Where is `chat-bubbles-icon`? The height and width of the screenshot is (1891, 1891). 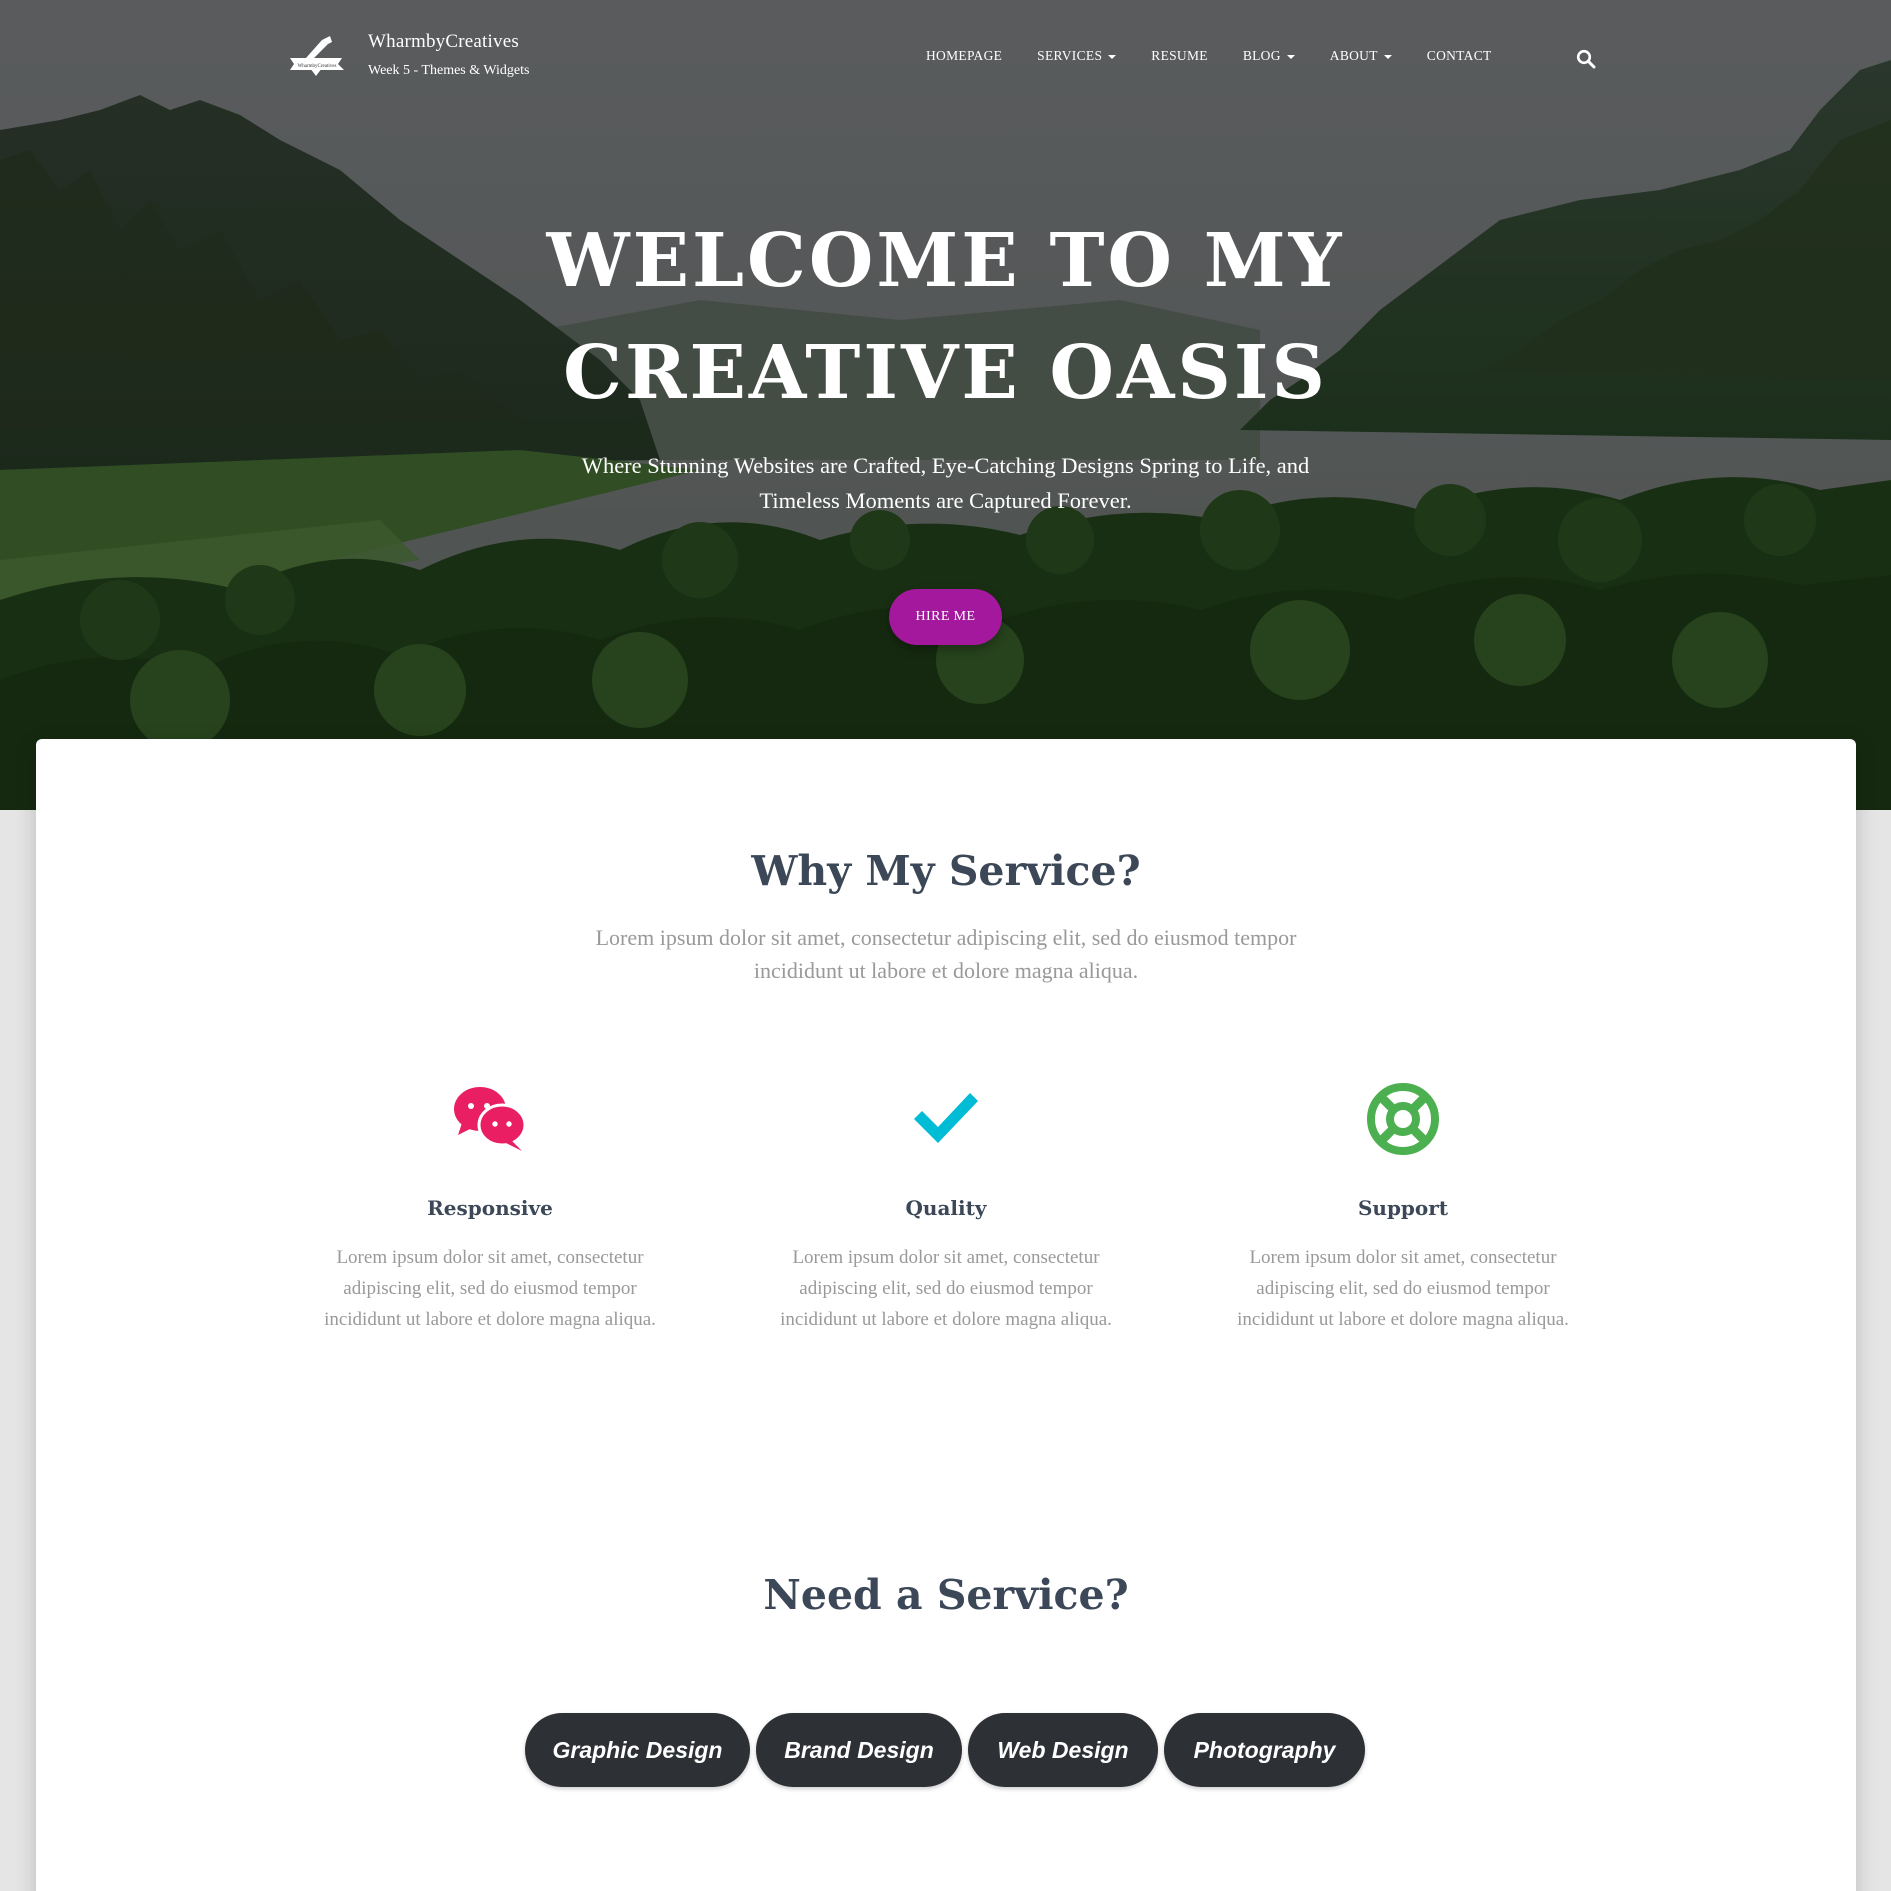 chat-bubbles-icon is located at coordinates (490, 1119).